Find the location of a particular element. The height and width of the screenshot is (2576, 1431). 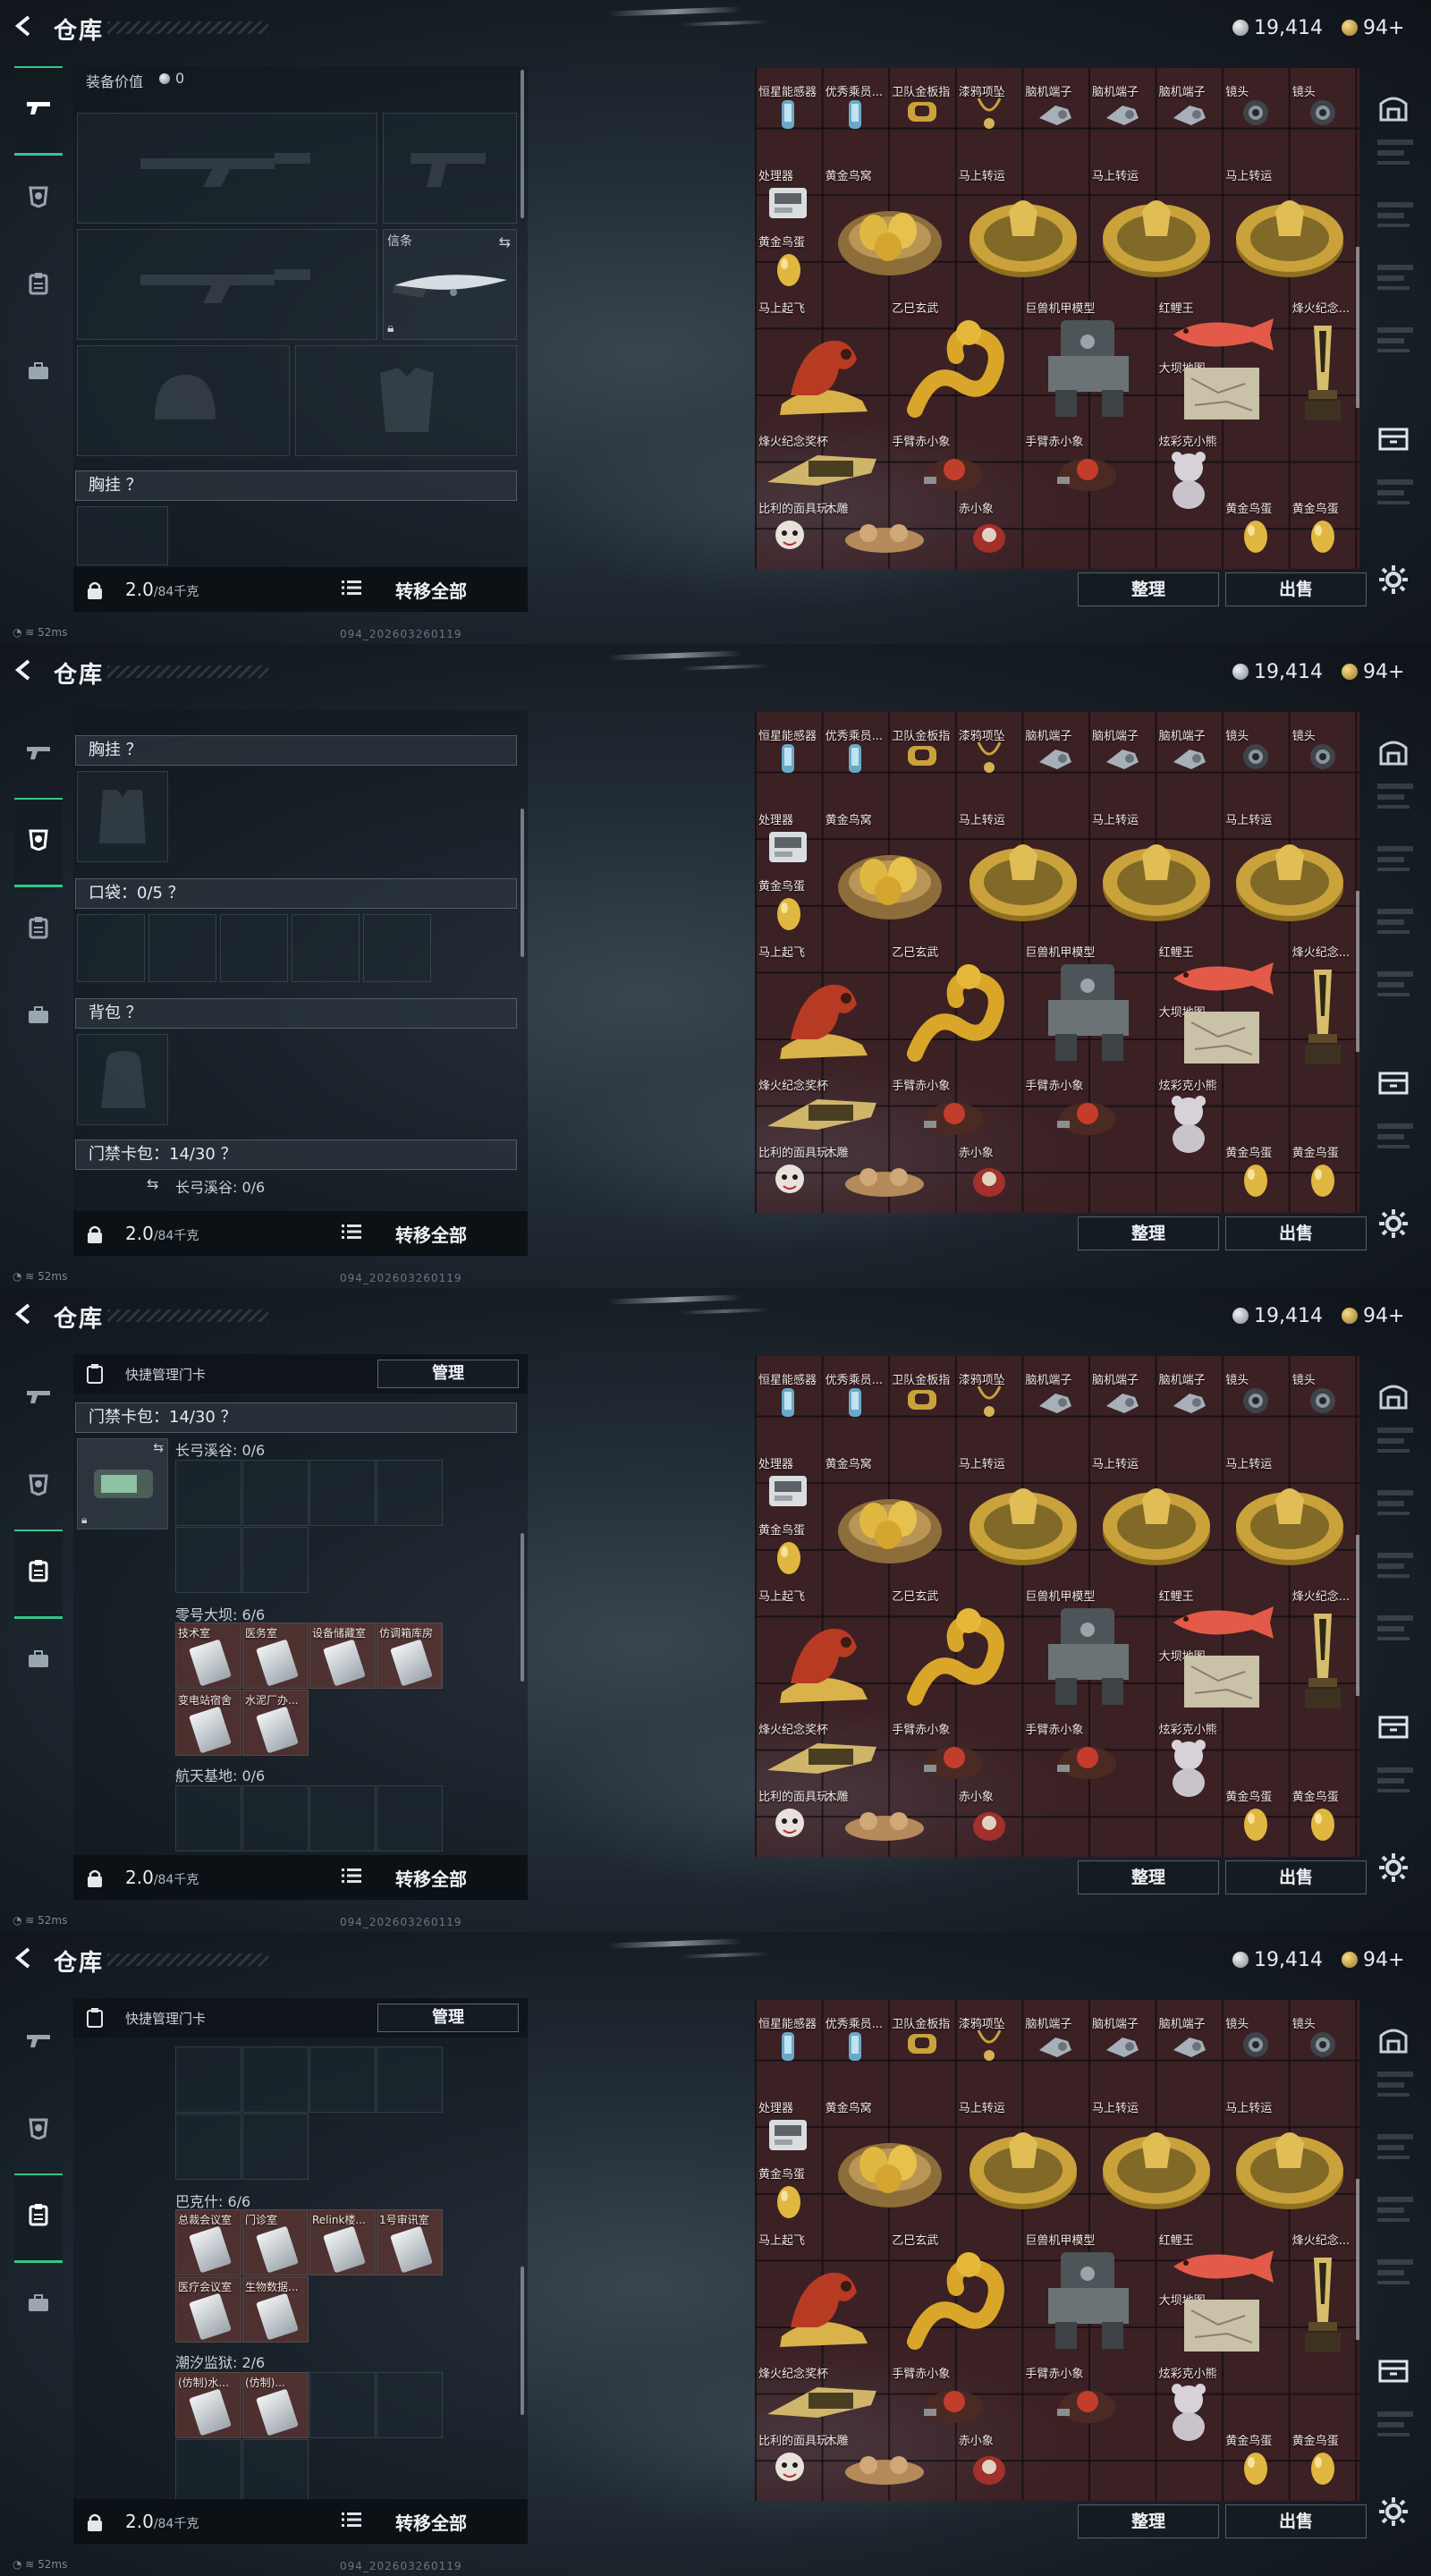

transfer-all-button: 转移全部 is located at coordinates (431, 590).